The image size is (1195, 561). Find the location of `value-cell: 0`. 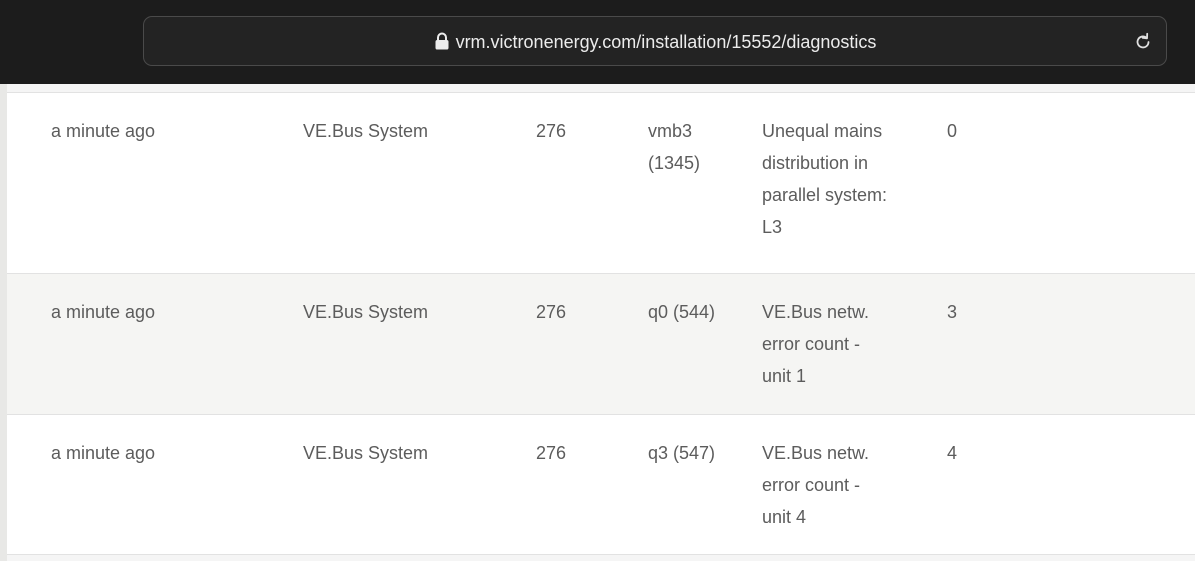

value-cell: 0 is located at coordinates (952, 131).